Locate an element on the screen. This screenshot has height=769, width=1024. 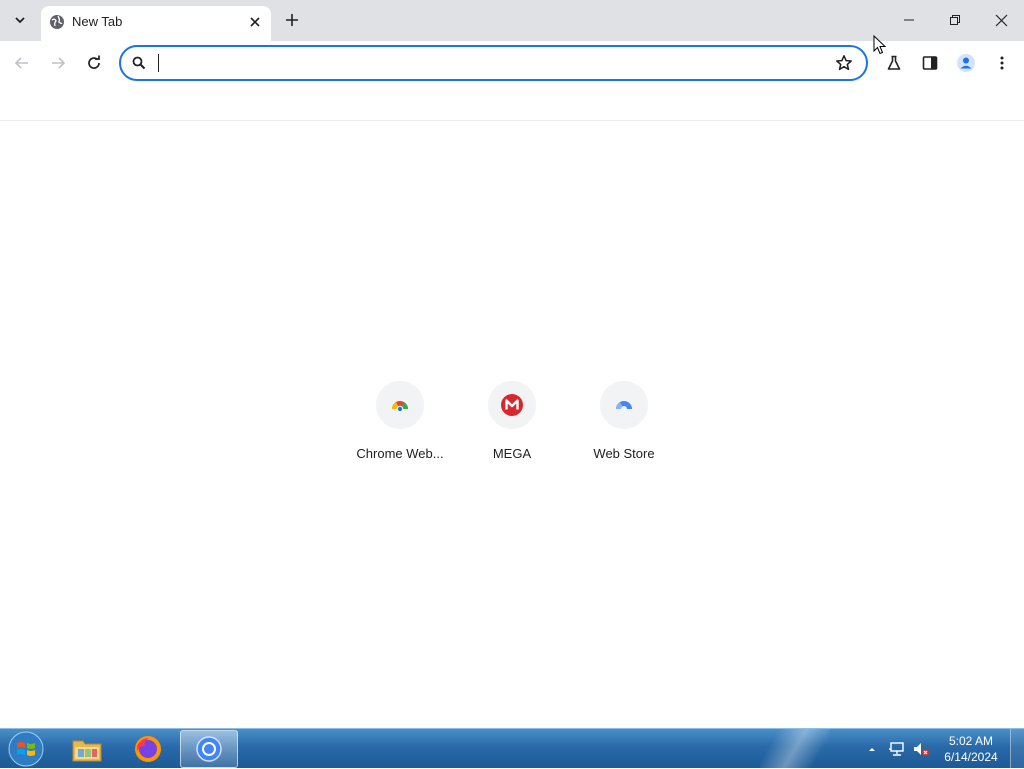
shortcut-mega: MEGA is located at coordinates (512, 424).